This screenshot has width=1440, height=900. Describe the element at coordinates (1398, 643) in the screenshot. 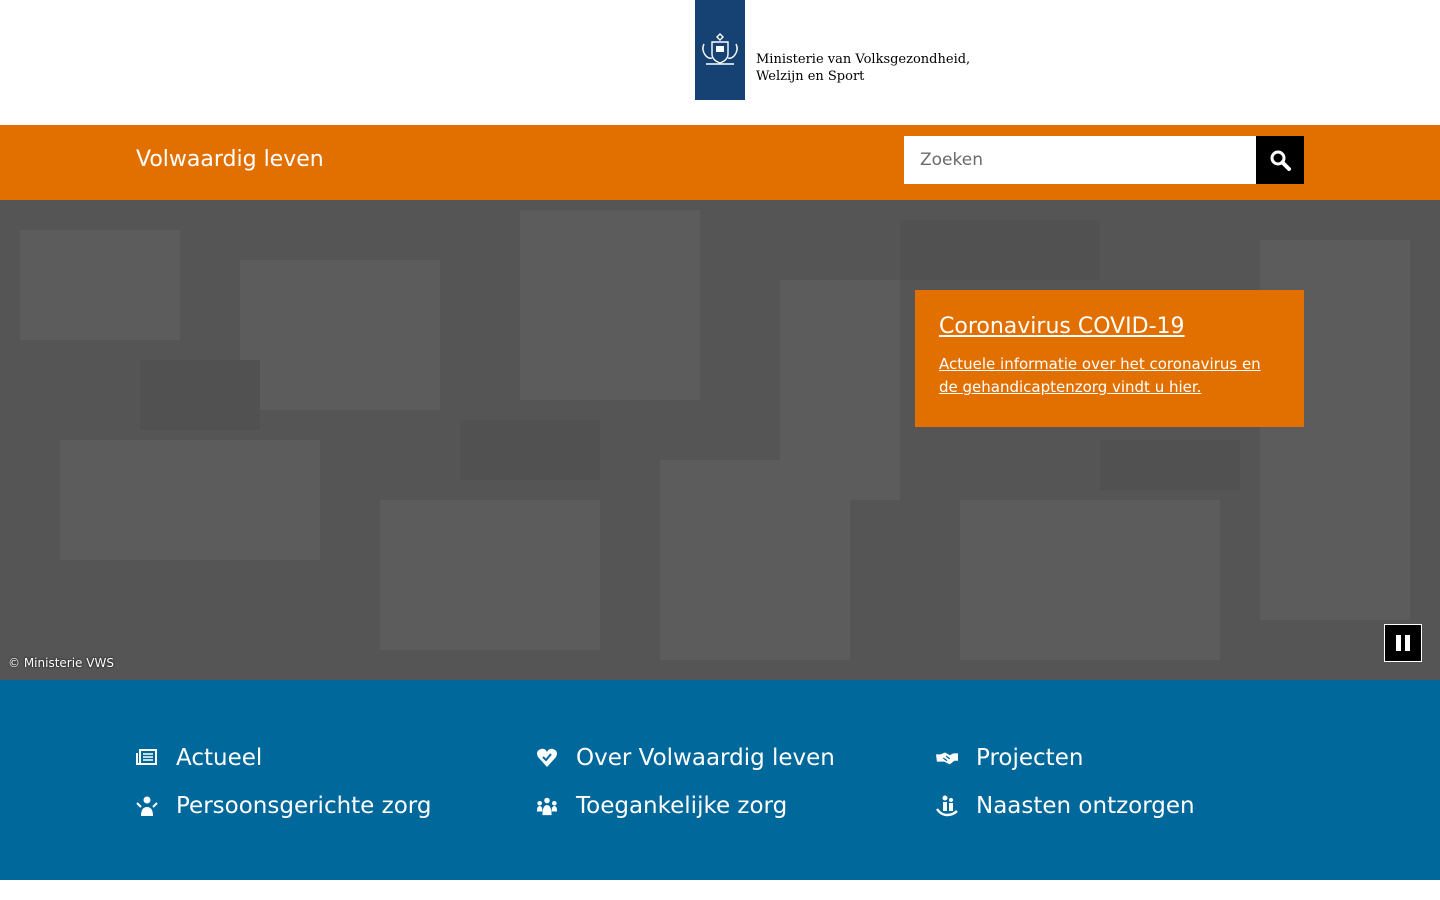

I see `pause-icon-bar-left` at that location.